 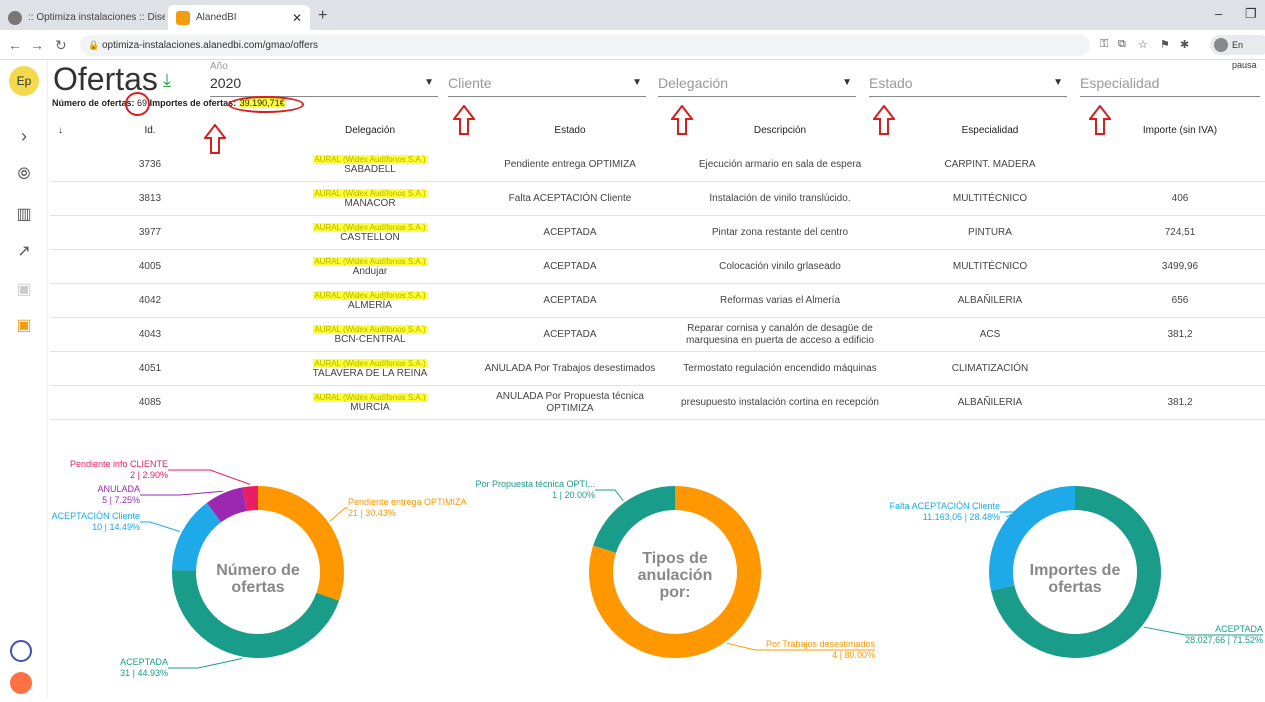 I want to click on cell-importe: 381,2, so click(x=1180, y=402).